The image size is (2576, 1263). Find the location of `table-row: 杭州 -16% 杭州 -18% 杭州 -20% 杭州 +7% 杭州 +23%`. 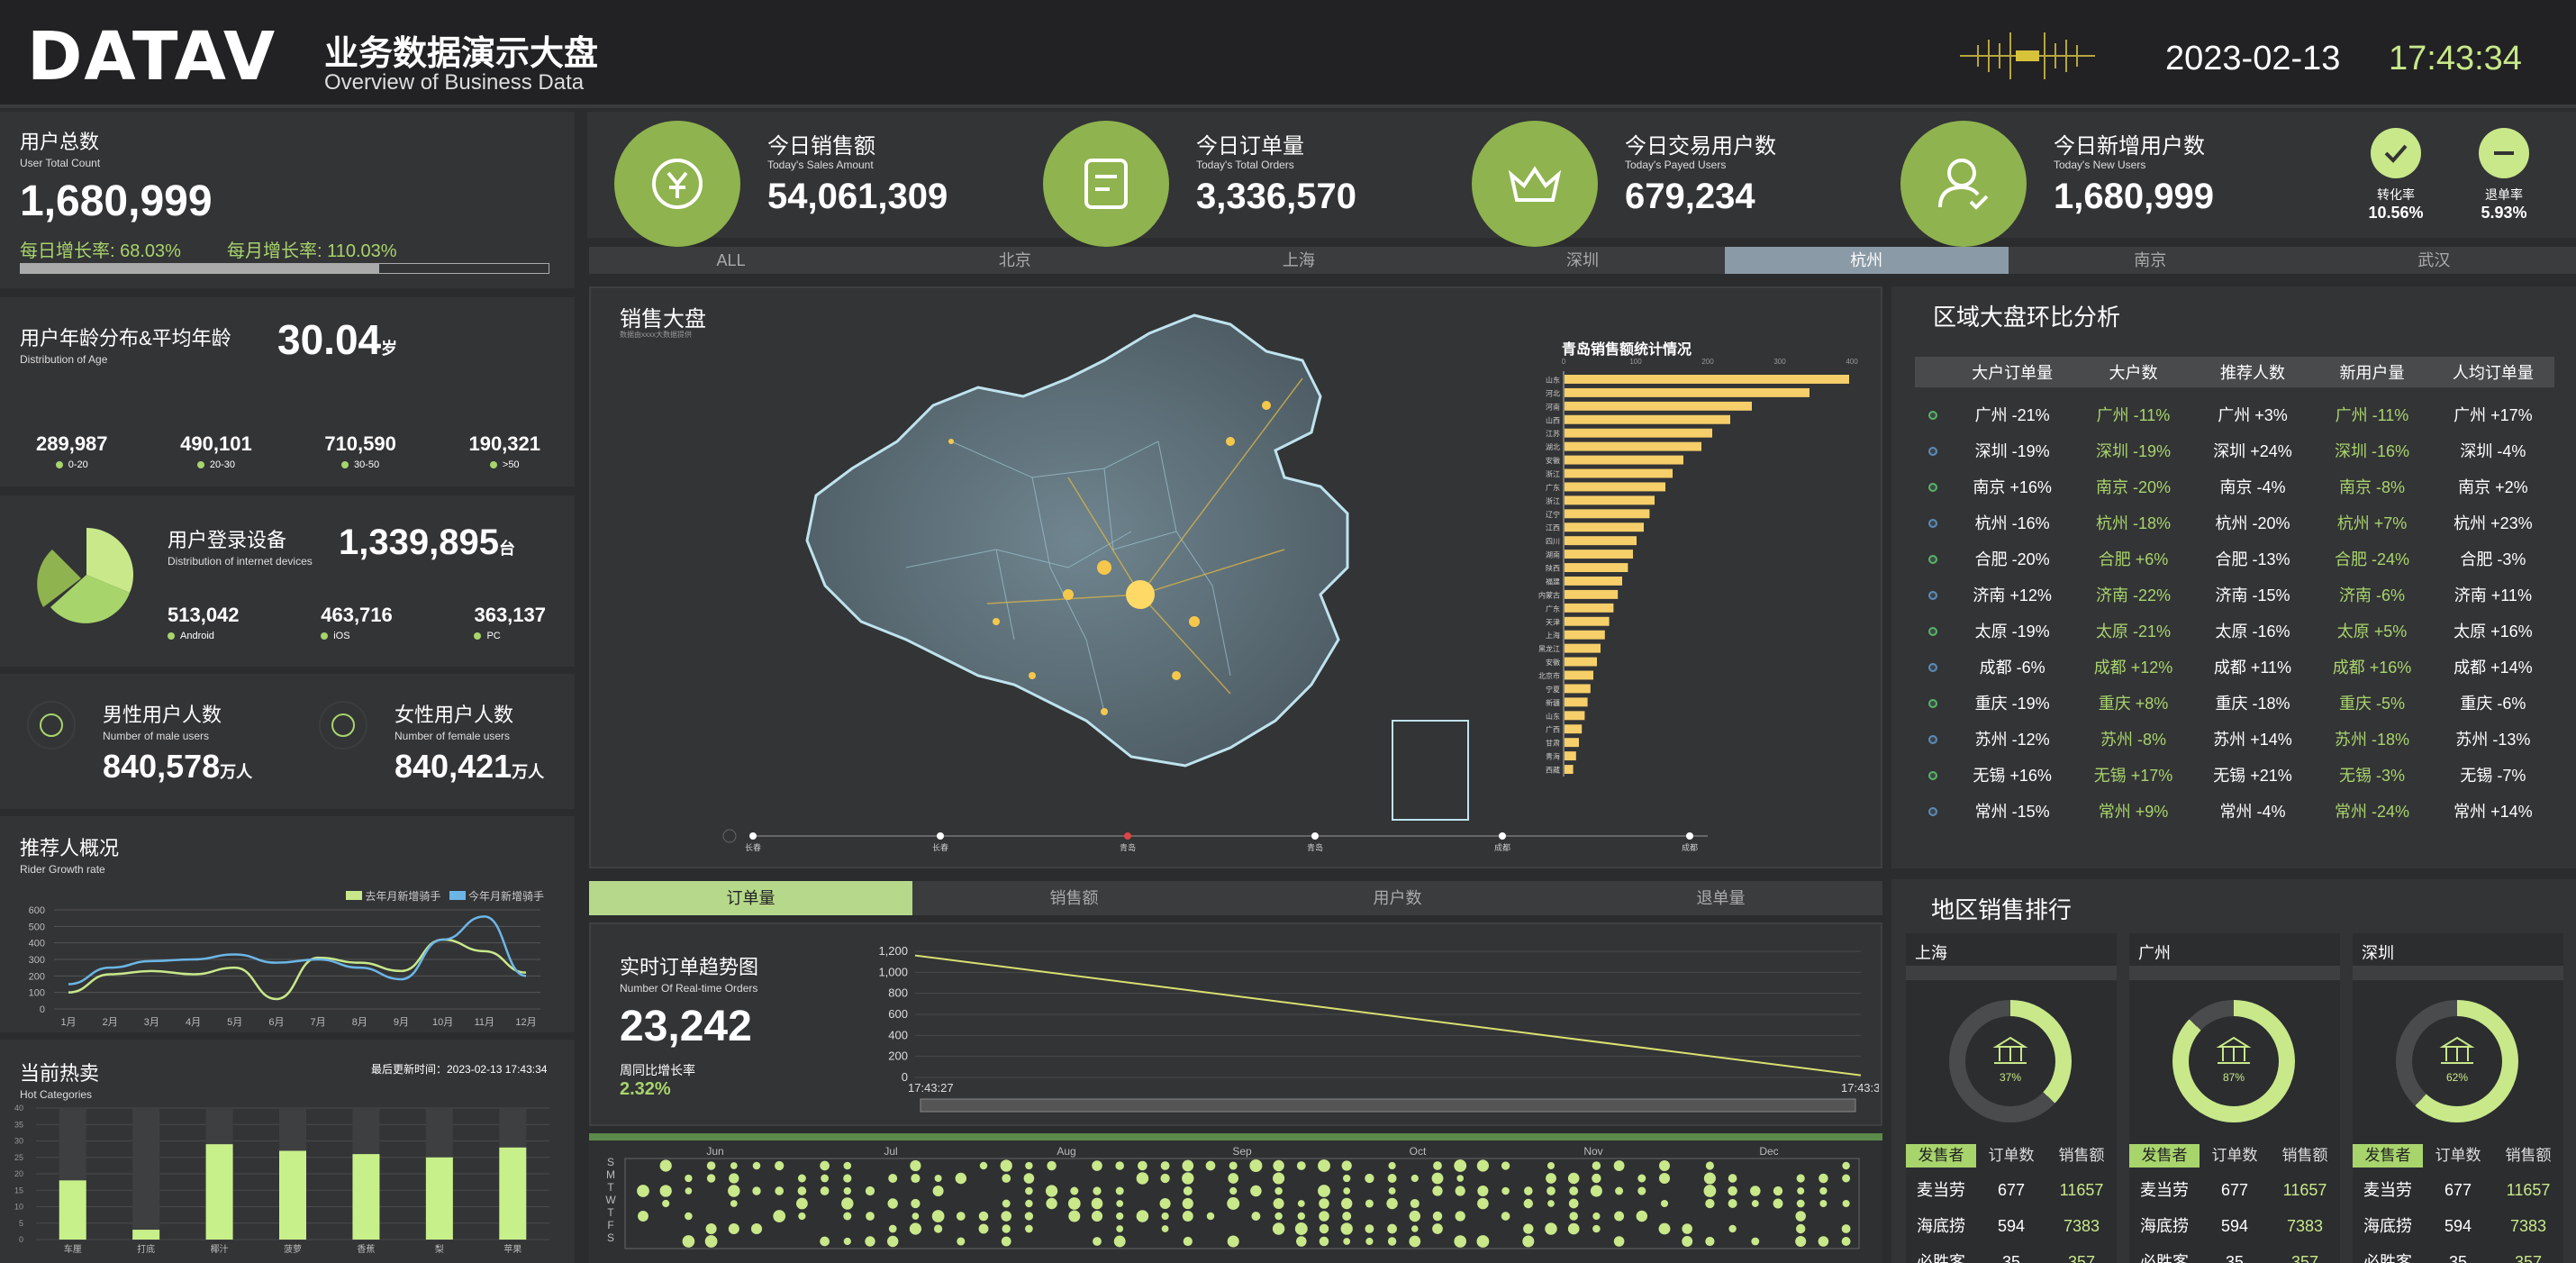

table-row: 杭州 -16% 杭州 -18% 杭州 -20% 杭州 +7% 杭州 +23% is located at coordinates (2234, 522).